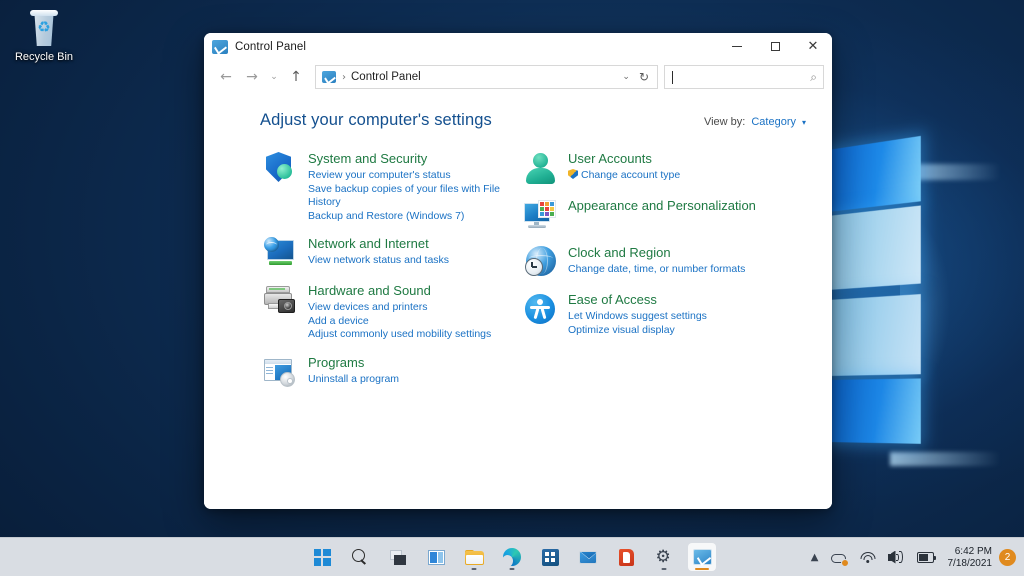  I want to click on category-link: Change date, time, or number formats, so click(670, 270).